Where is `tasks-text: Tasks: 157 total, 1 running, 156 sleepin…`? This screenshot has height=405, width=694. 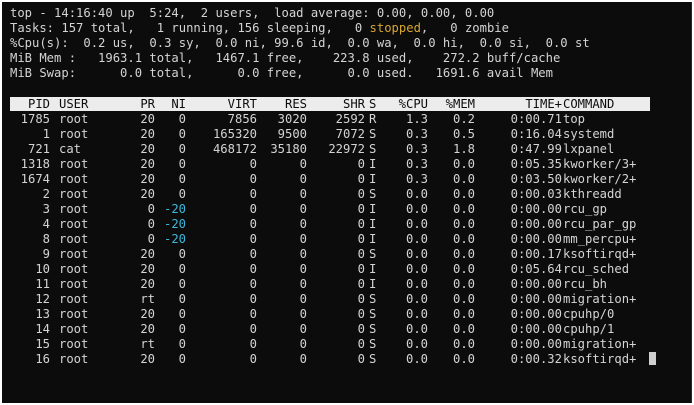
tasks-text: Tasks: 157 total, 1 running, 156 sleepin… is located at coordinates (190, 28).